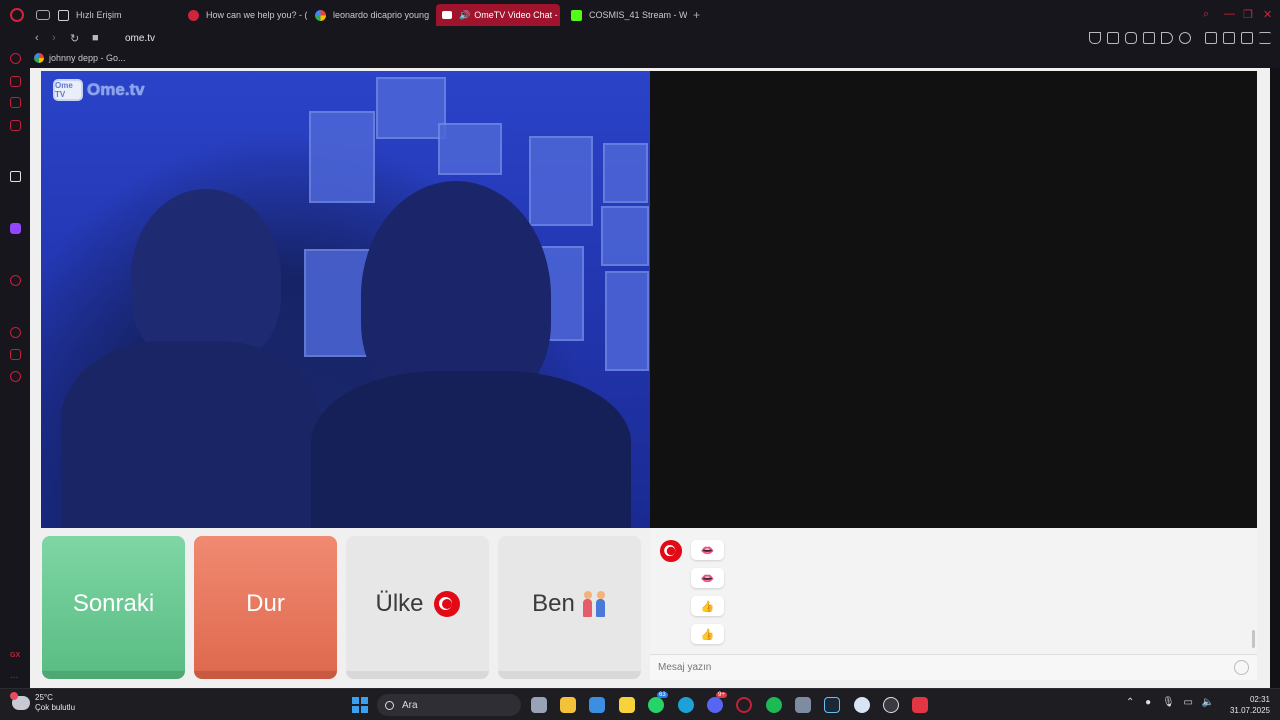 The image size is (1280, 720). Describe the element at coordinates (627, 705) in the screenshot. I see `sticky-notes-icon` at that location.